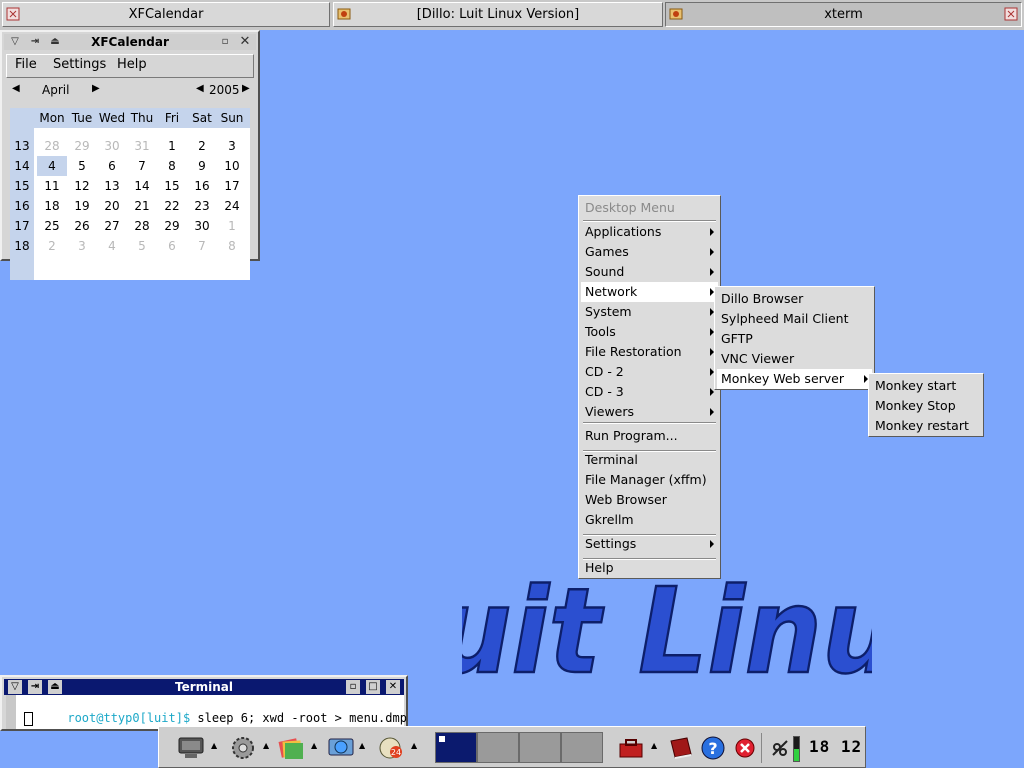 This screenshot has width=1024, height=768. Describe the element at coordinates (649, 412) in the screenshot. I see `menu-item-viewers: Viewers` at that location.